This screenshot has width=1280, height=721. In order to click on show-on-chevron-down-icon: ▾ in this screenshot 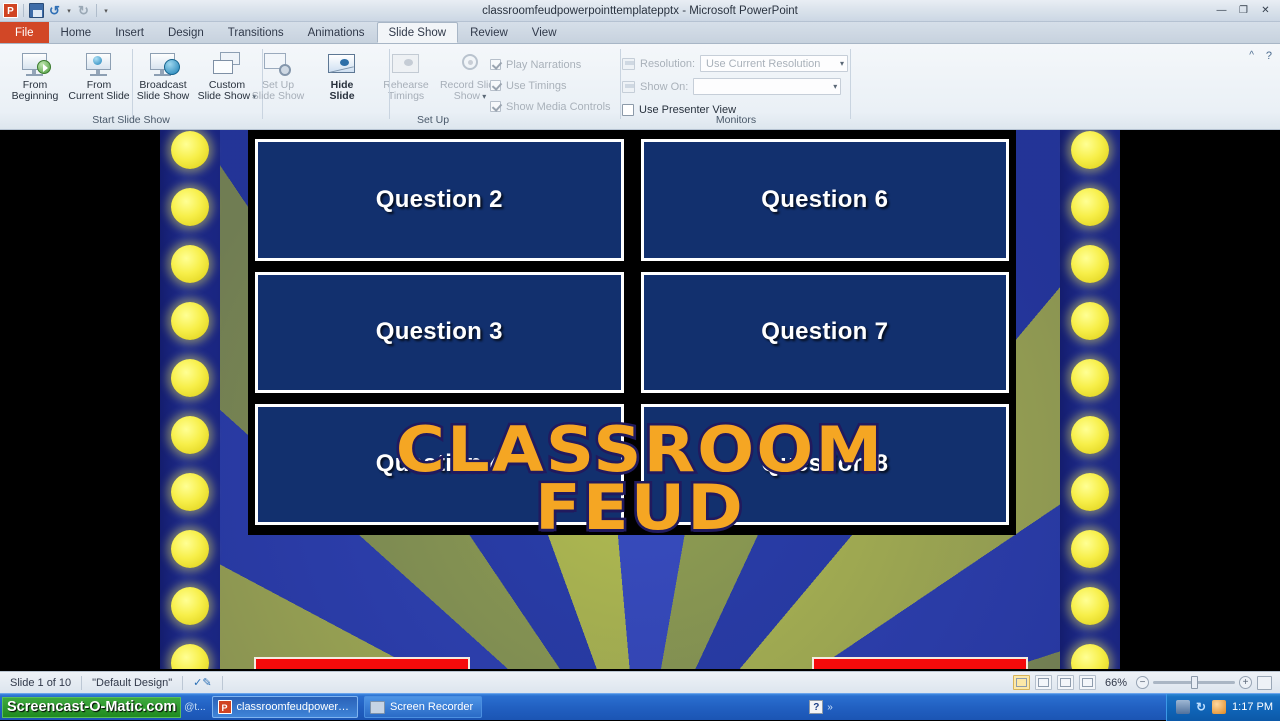, I will do `click(835, 86)`.